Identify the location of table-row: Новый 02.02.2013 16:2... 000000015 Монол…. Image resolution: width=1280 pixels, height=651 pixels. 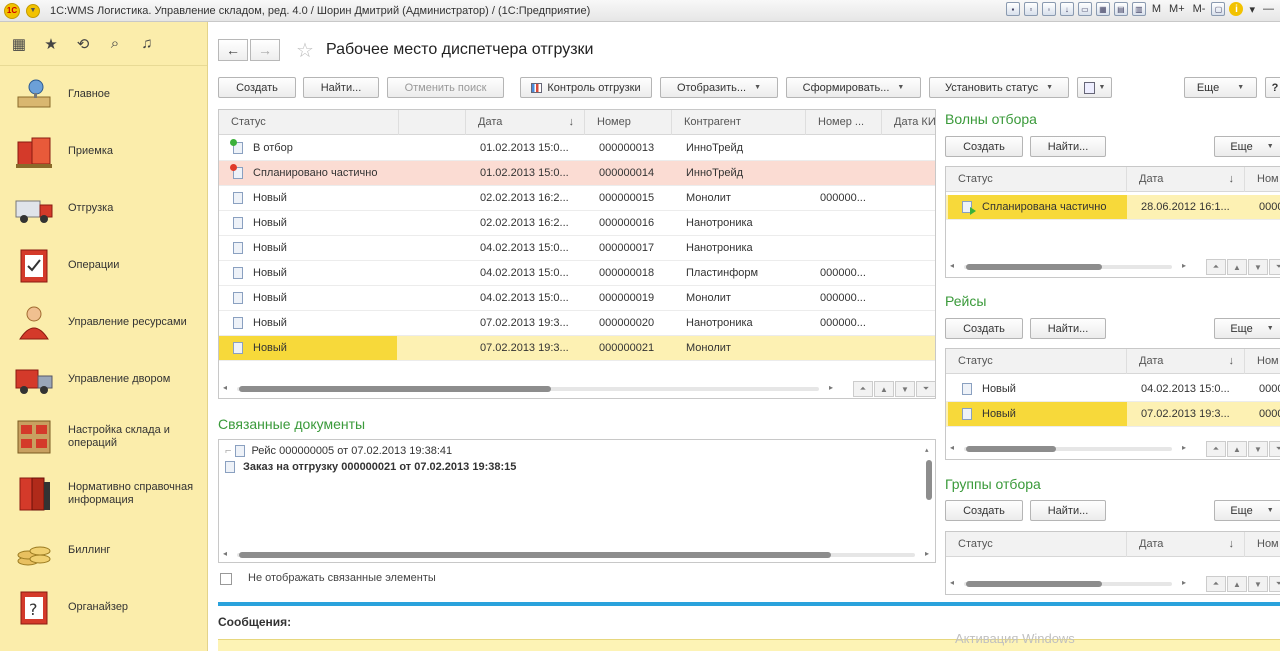
(577, 198).